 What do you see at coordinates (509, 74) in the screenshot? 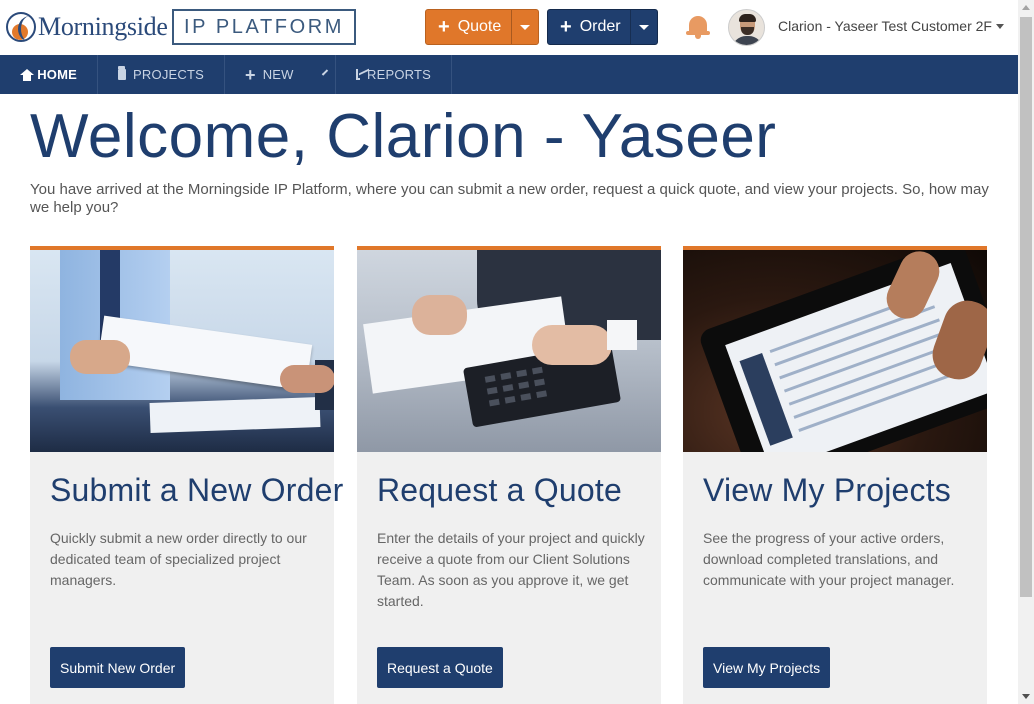
I see `main-nav: HOME PROJECTS + NEW REPORTS` at bounding box center [509, 74].